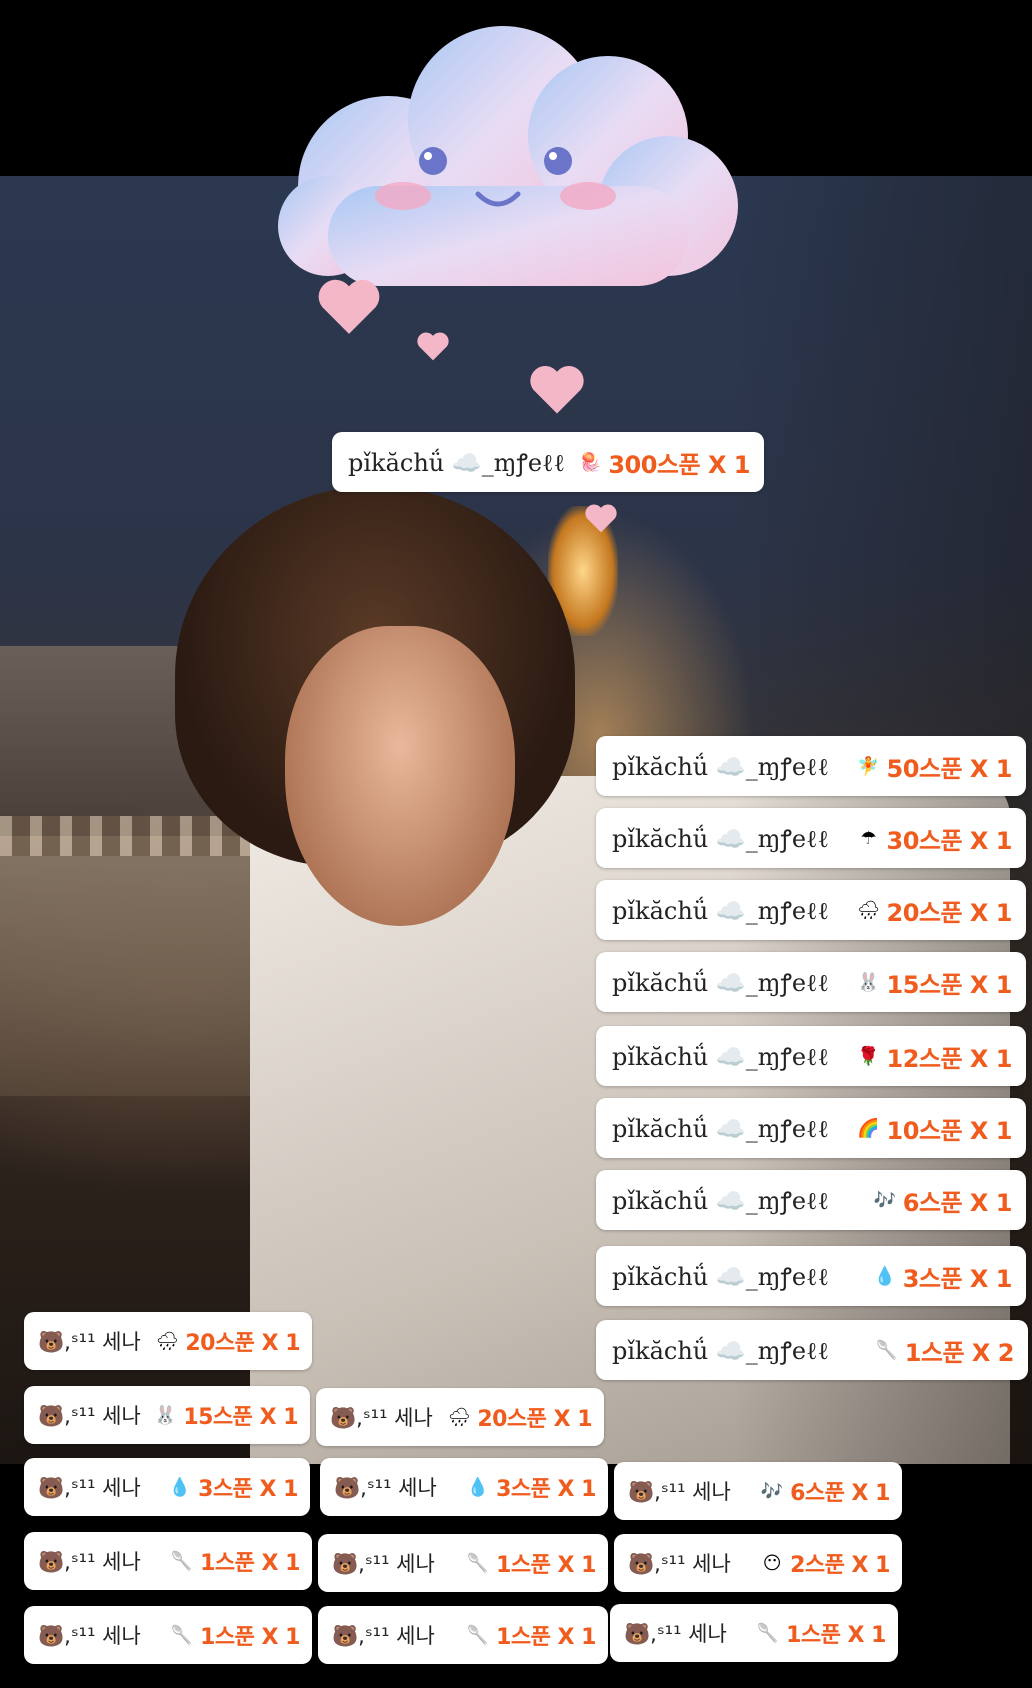  I want to click on donation-pill: 🐻,ˢ¹¹ 세나 😶 2스푼 X 1, so click(758, 1563).